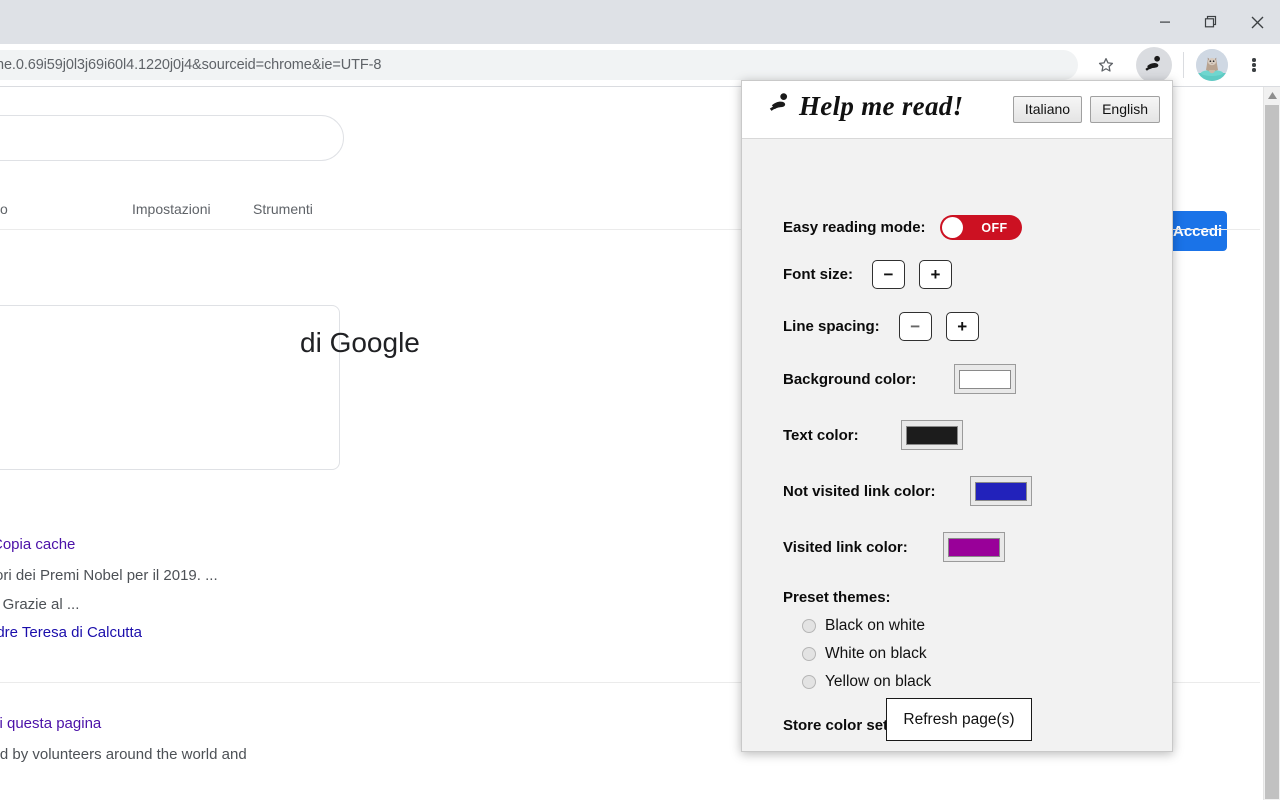  What do you see at coordinates (957, 491) in the screenshot?
I see `setting-not-visited-link-color: Not visited link color:` at bounding box center [957, 491].